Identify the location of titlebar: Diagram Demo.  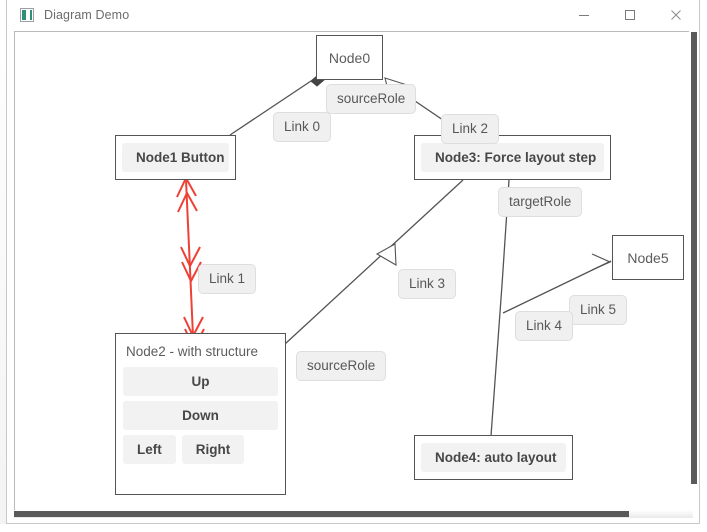
(353, 15).